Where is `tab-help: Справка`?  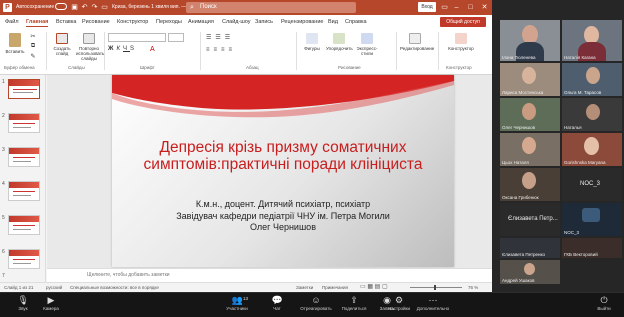
tab-help: Справка is located at coordinates (356, 22).